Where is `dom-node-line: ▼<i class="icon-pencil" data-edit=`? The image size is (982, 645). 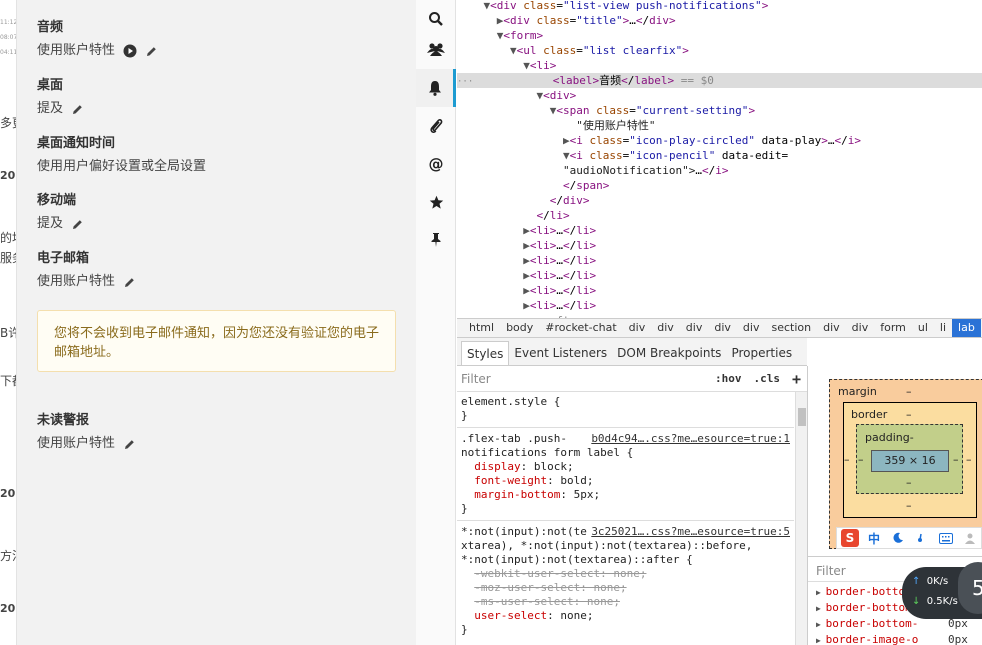 dom-node-line: ▼<i class="icon-pencil" data-edit= is located at coordinates (719, 155).